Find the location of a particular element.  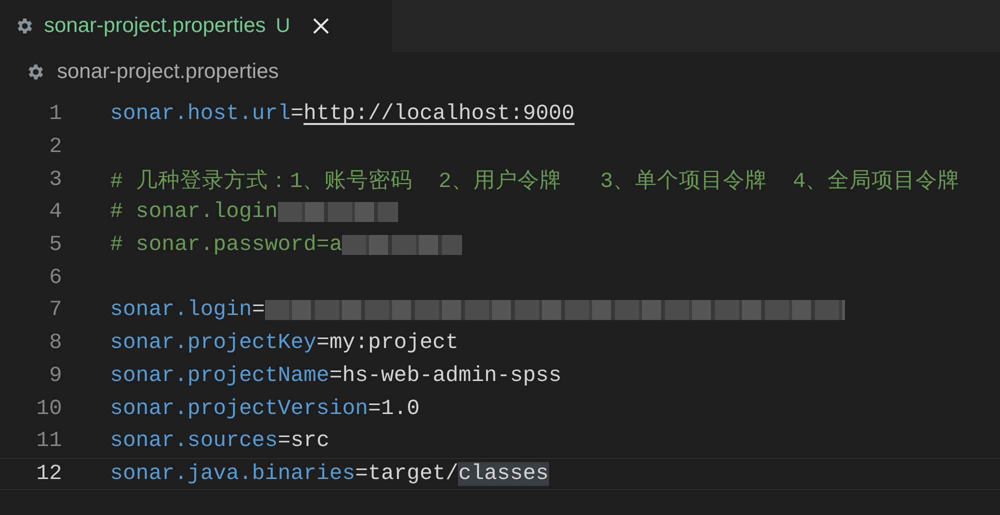

line-number: 5 is located at coordinates (55, 245).